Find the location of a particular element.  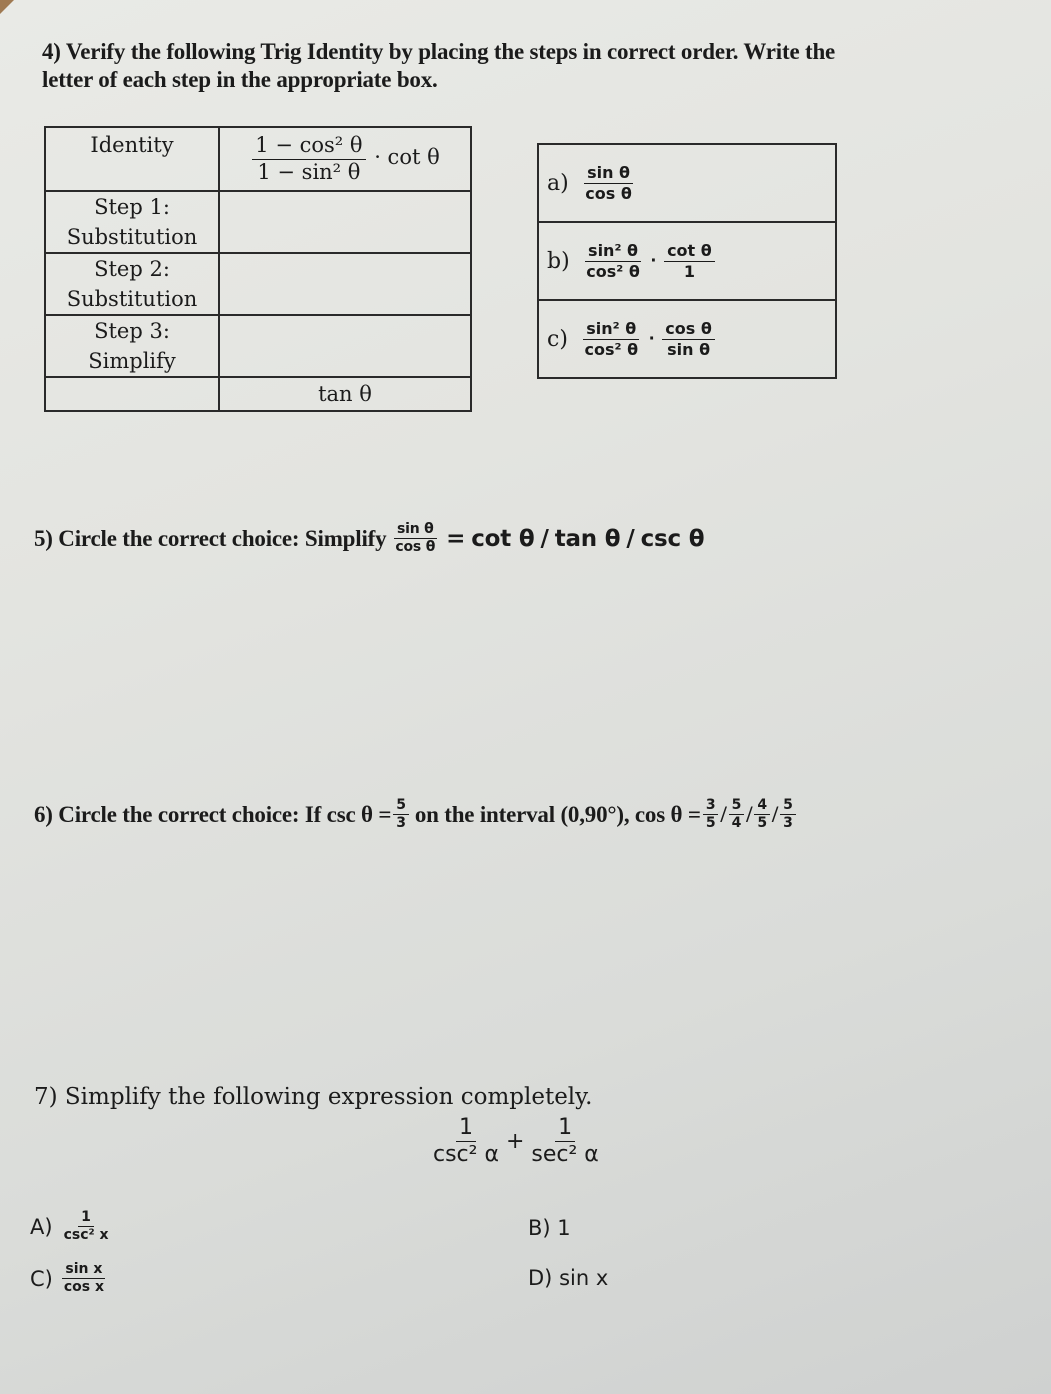

q7-expression: 1 csc² α + 1 sec² α is located at coordinates (516, 1141).